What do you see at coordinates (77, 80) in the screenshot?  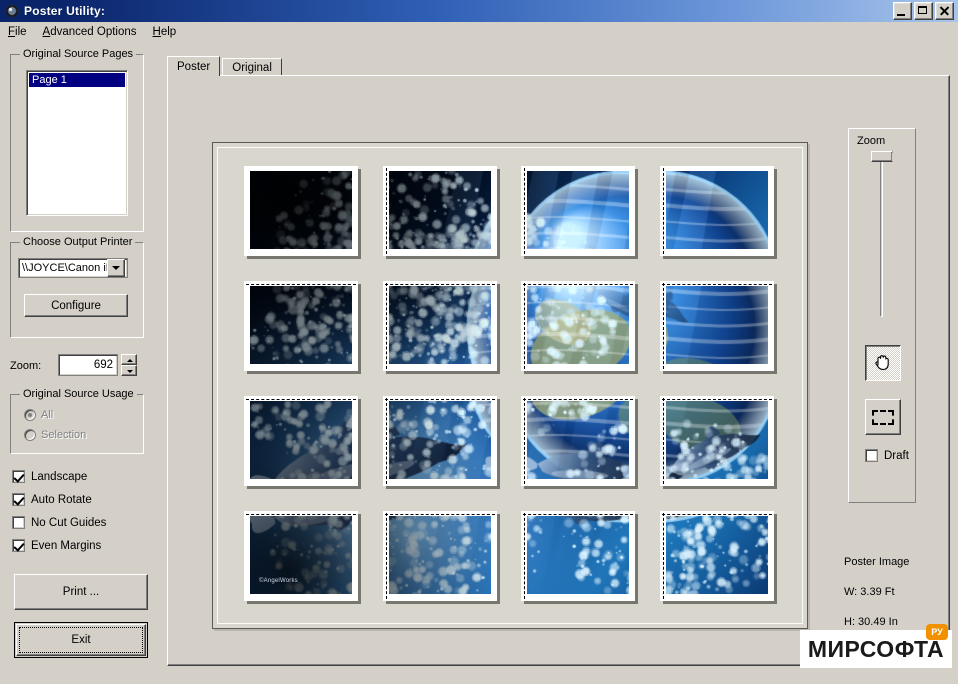 I see `list-item-page-1: Page 1` at bounding box center [77, 80].